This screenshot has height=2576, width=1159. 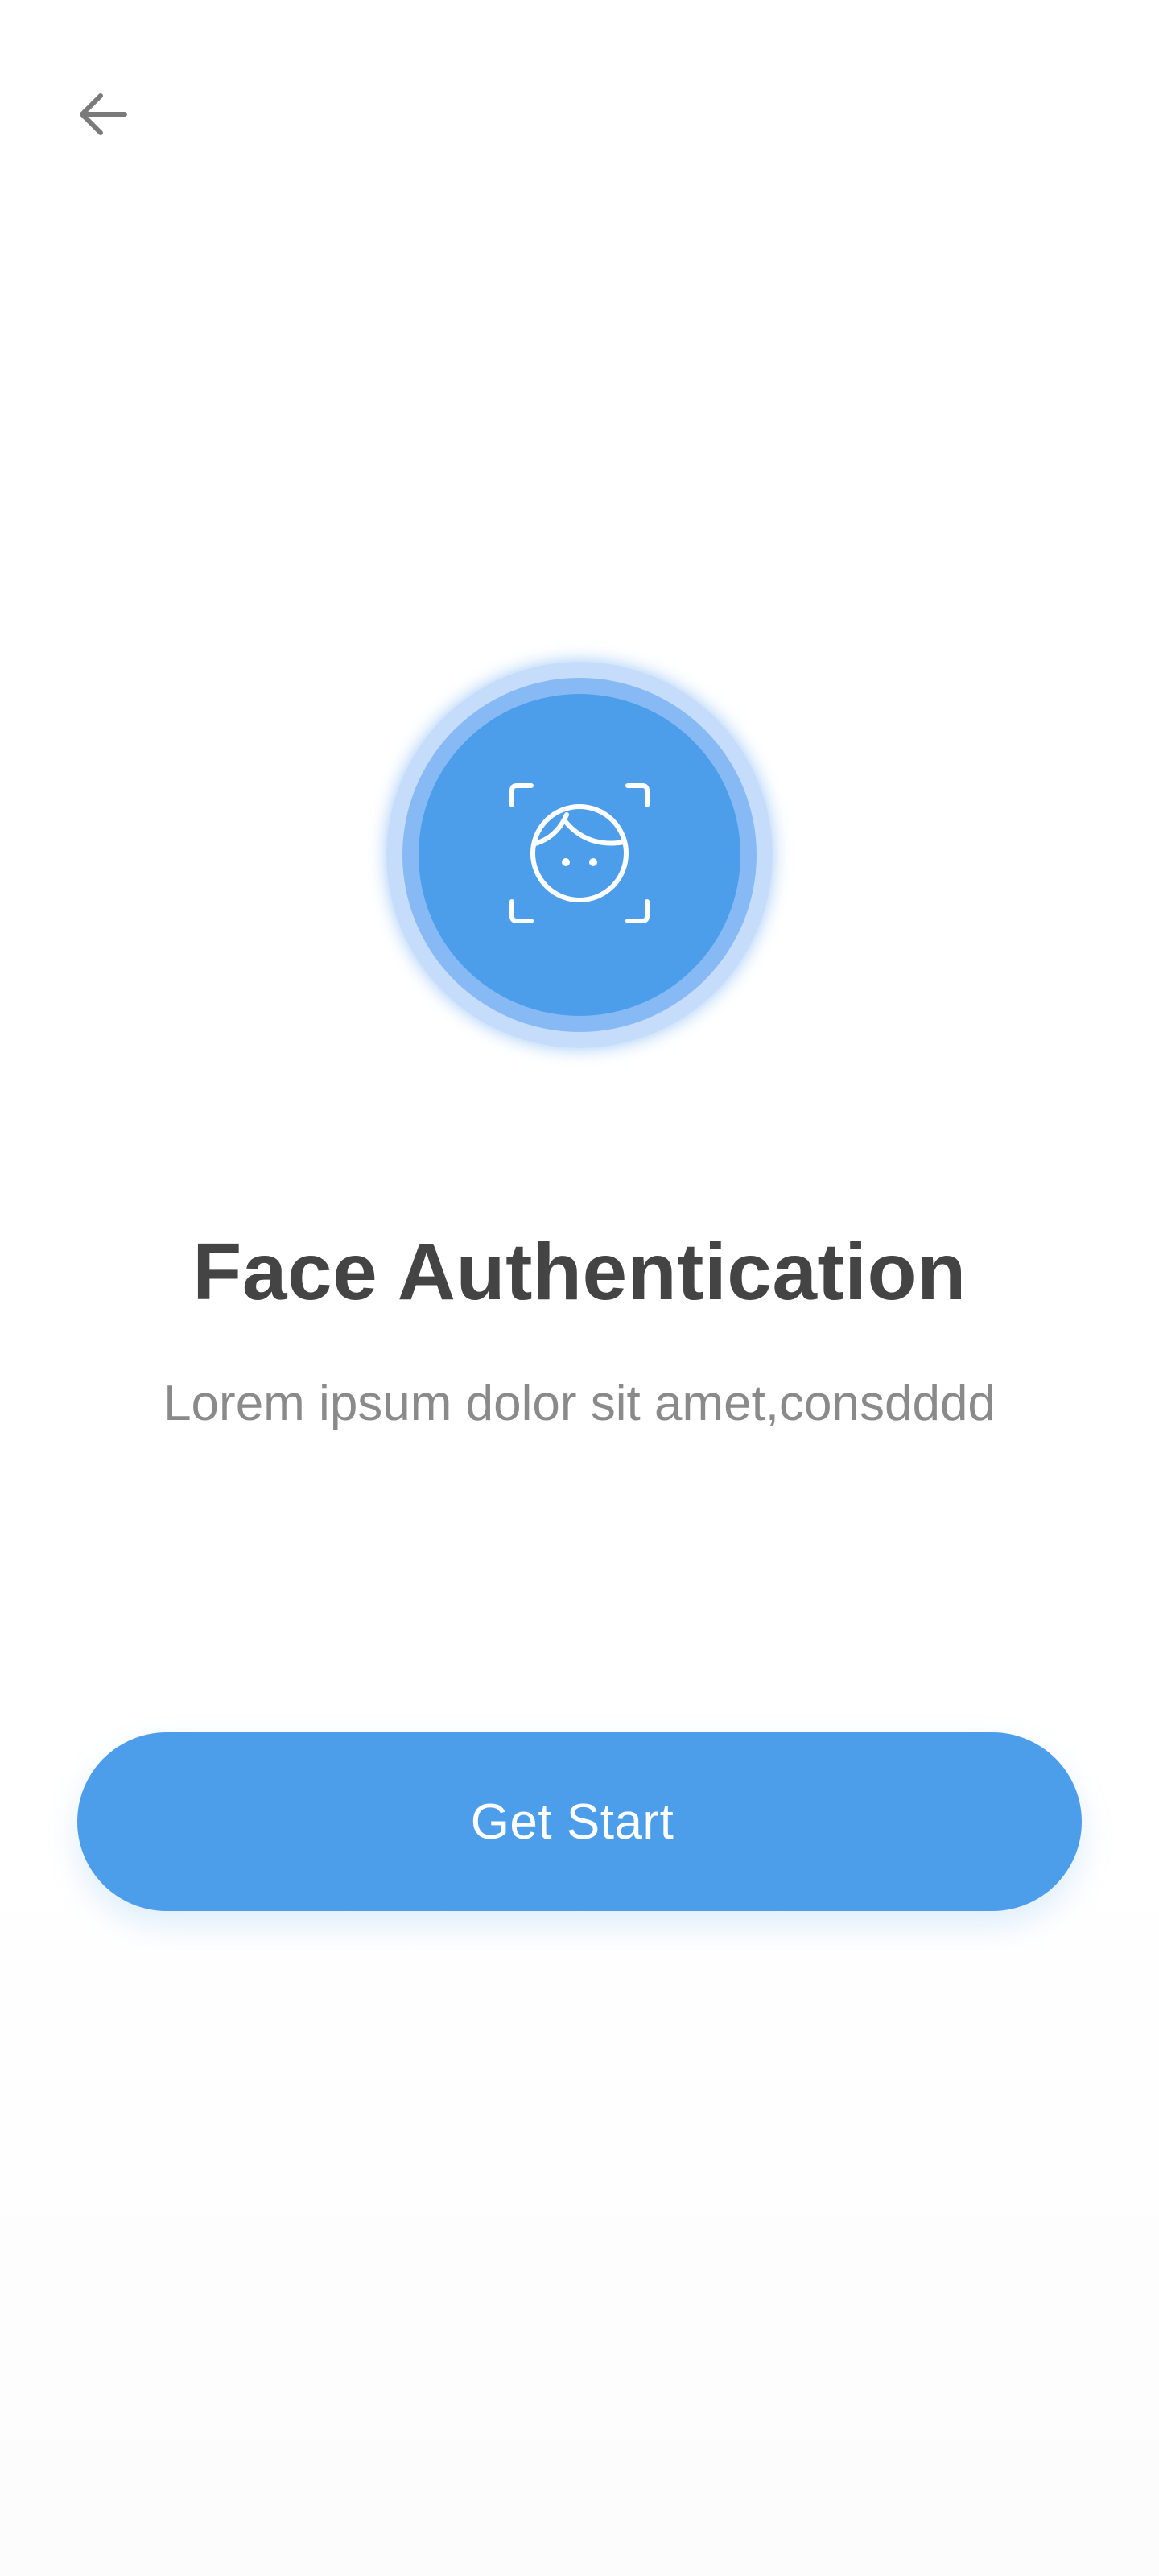 I want to click on face-auth-hero, so click(x=579, y=855).